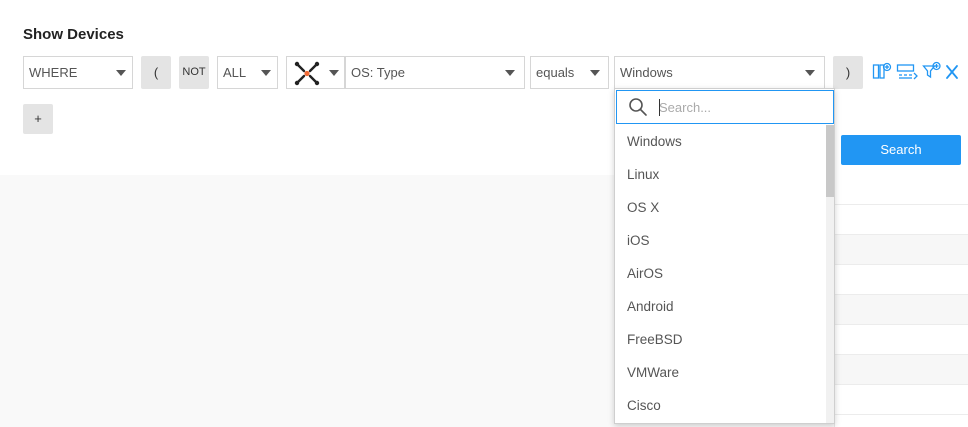  I want to click on value-select-value: Windows, so click(646, 72).